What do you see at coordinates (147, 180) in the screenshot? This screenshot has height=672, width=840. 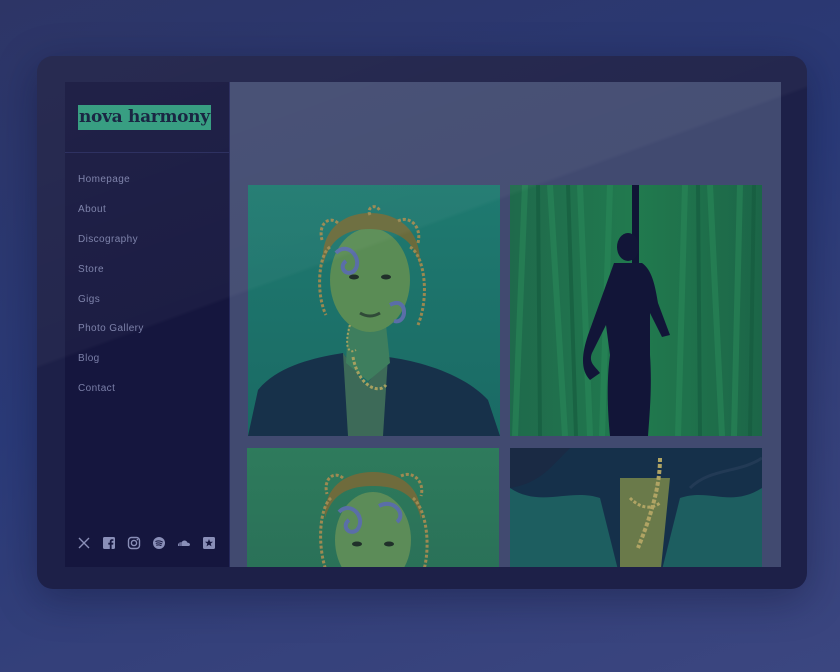 I see `nav-item-homepage: Homepage` at bounding box center [147, 180].